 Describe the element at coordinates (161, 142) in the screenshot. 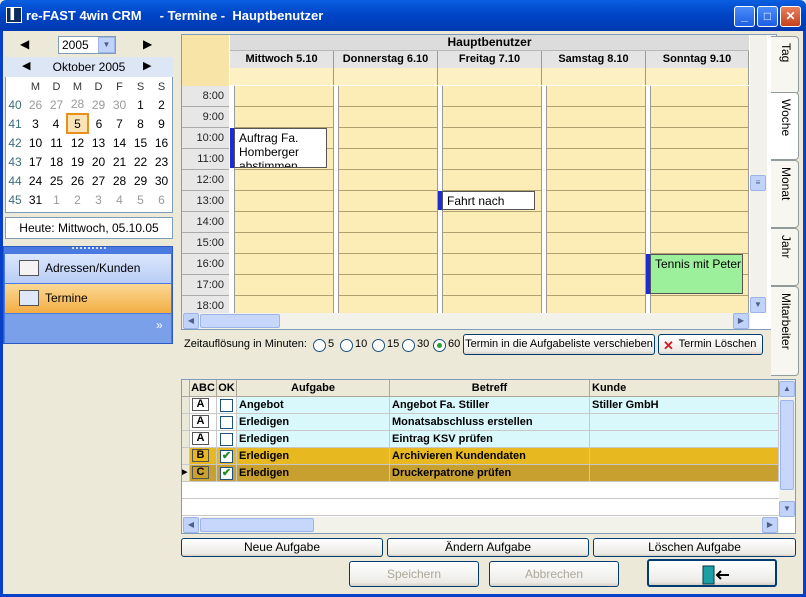

I see `calendar-day: 16` at that location.